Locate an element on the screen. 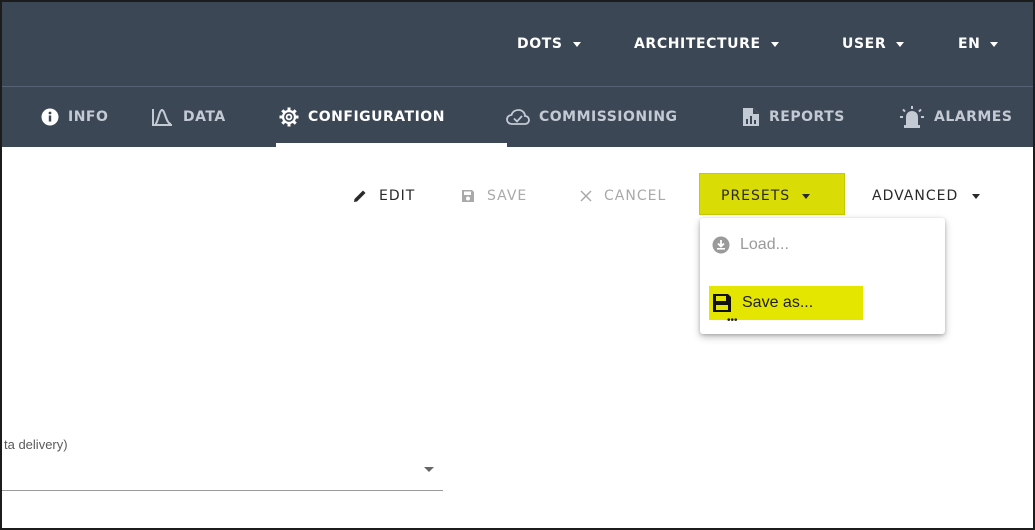 The width and height of the screenshot is (1035, 530). save-button-label: SAVE is located at coordinates (507, 196).